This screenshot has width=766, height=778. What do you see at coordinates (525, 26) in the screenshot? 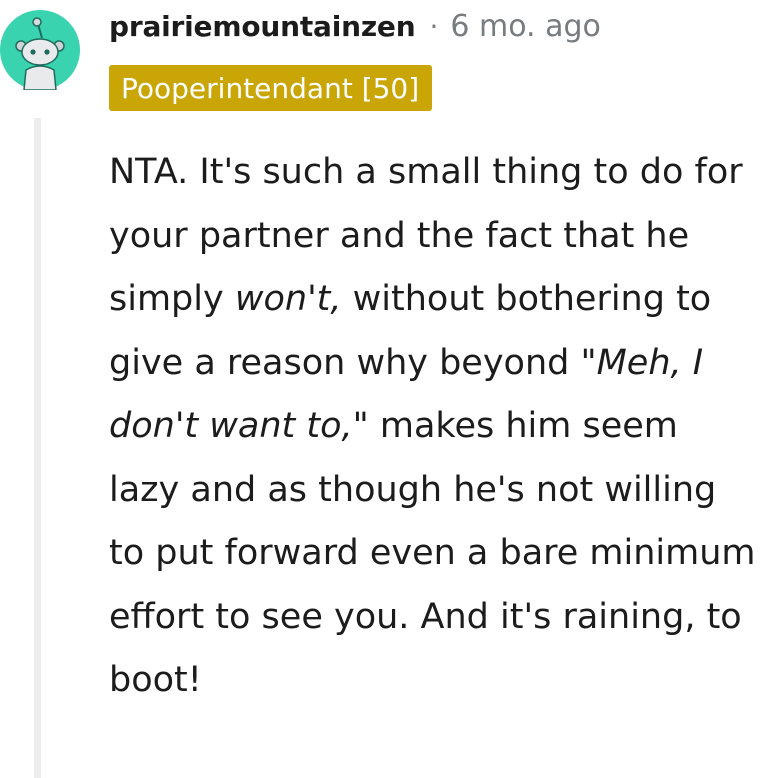
I see `comment-timestamp: 6 mo. ago` at bounding box center [525, 26].